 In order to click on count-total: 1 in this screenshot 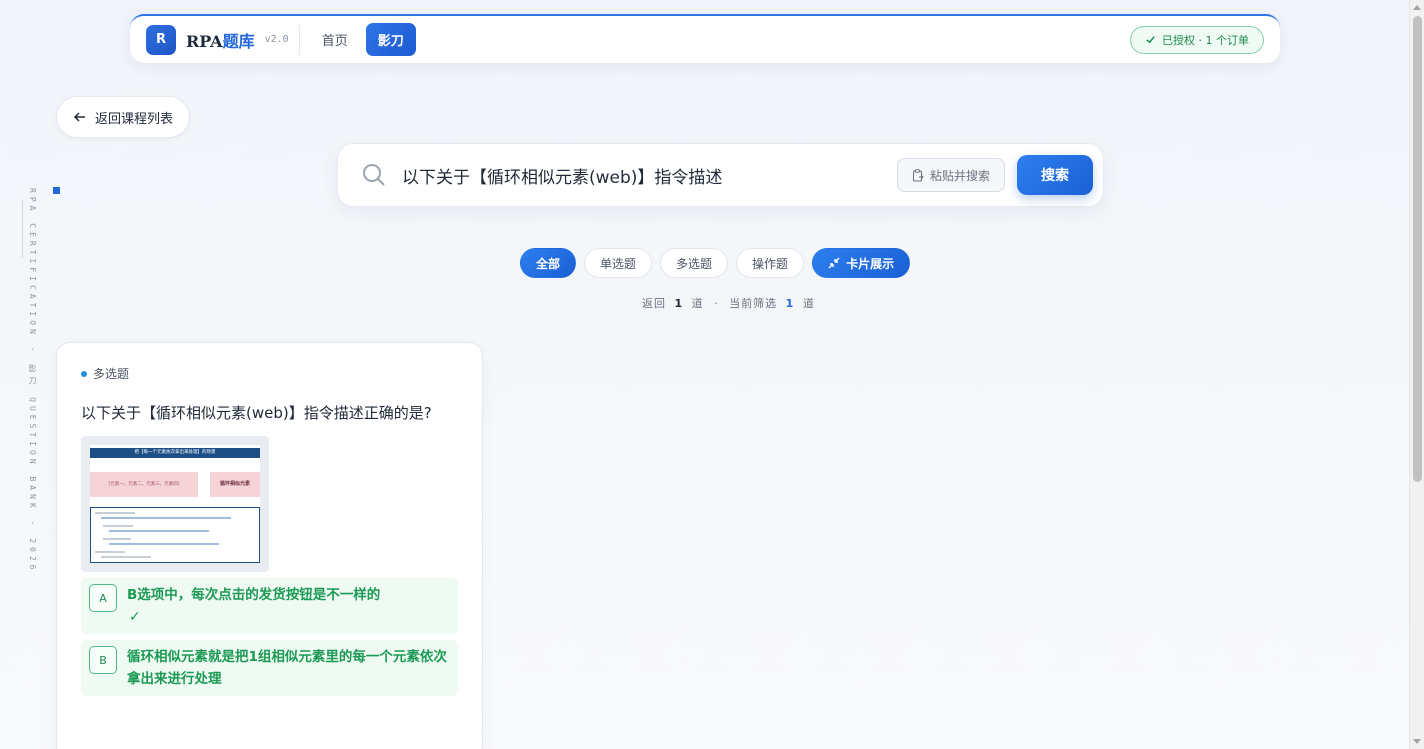, I will do `click(679, 303)`.